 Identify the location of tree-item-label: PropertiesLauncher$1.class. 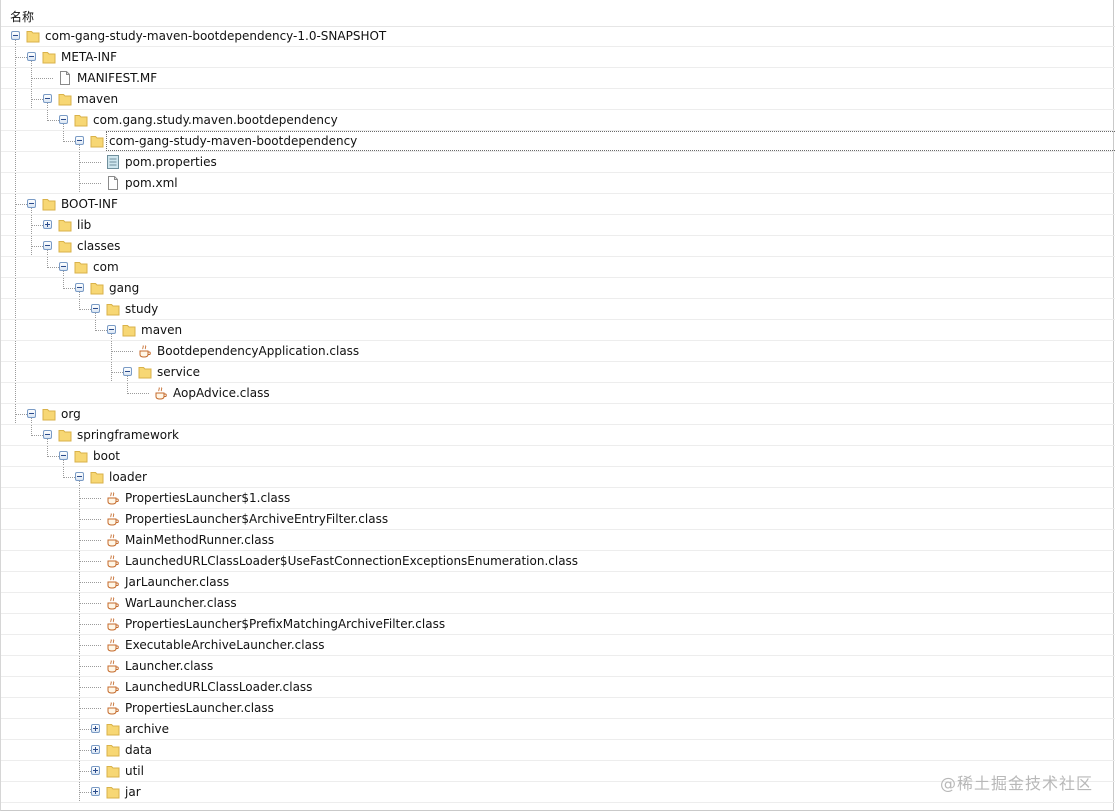
(207, 498).